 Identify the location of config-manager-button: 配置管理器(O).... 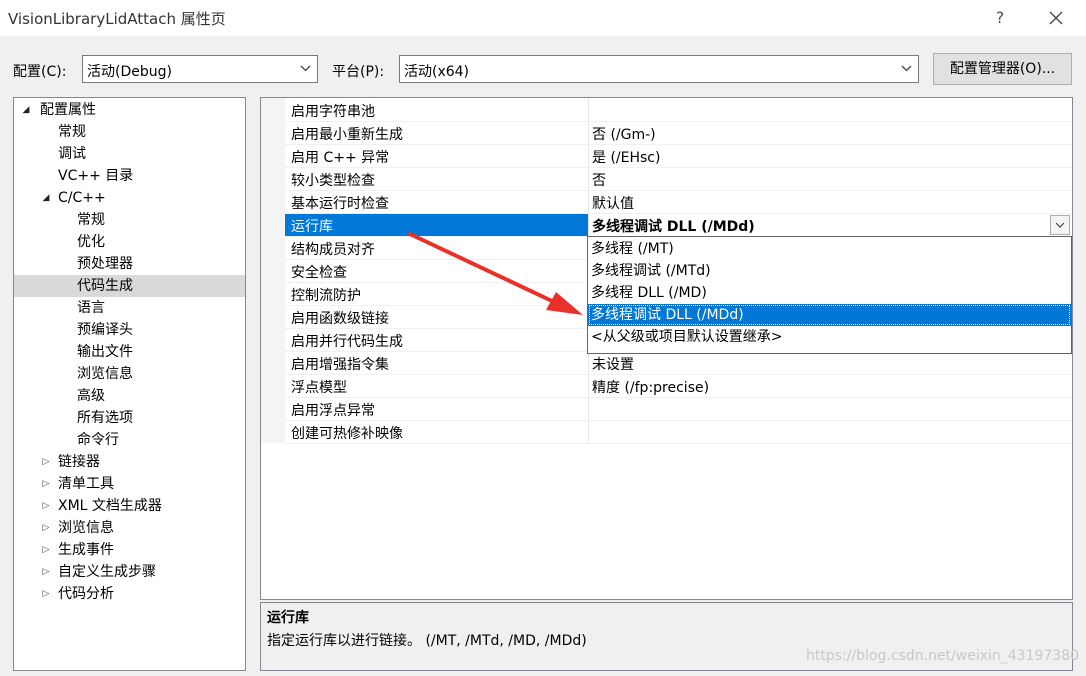
(1002, 69).